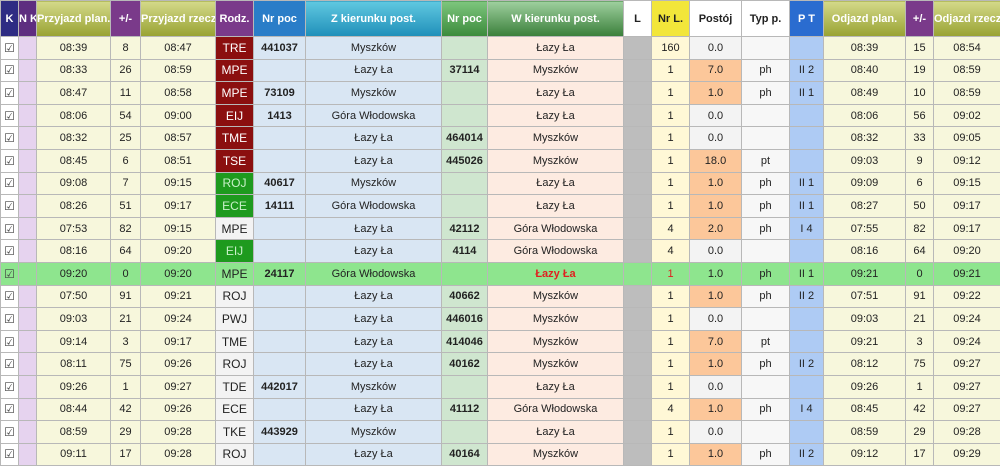 This screenshot has height=467, width=1000. Describe the element at coordinates (715, 18) in the screenshot. I see `col-header-stop-time: Postój` at that location.